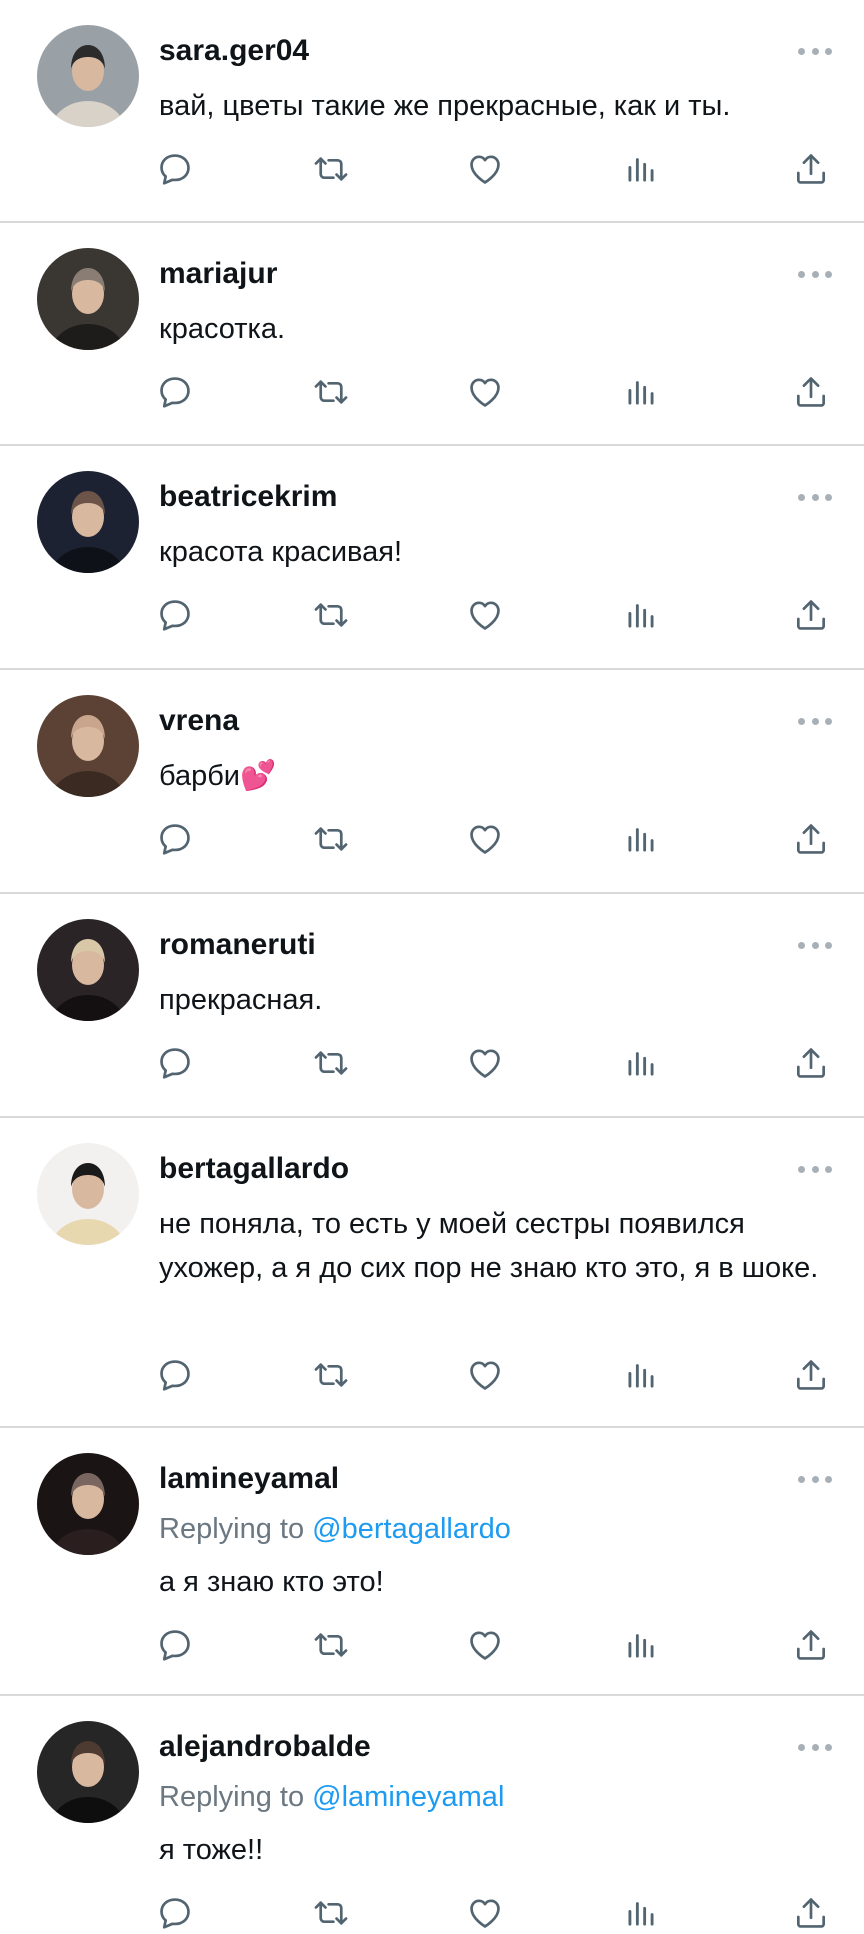  I want to click on replying-to-handle: @lamineyamal, so click(408, 1797).